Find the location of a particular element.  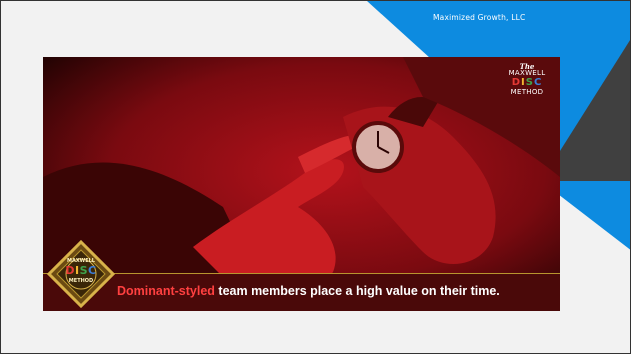

badge-disc-text: DISC is located at coordinates (81, 270).